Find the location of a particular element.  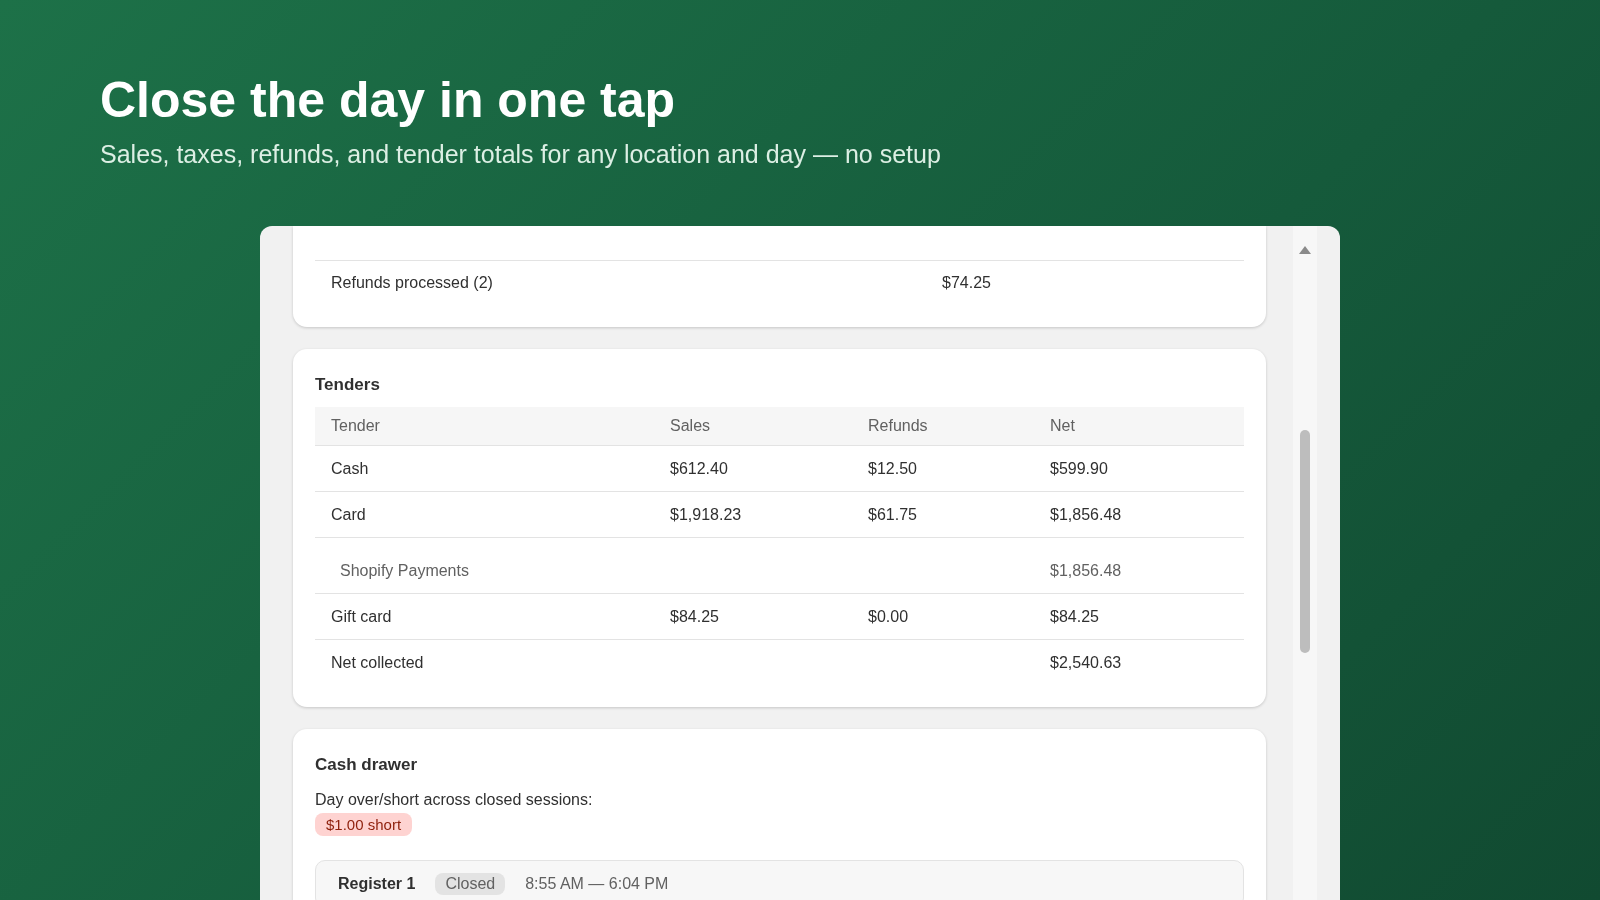

table-cell-text: Shopify Payments is located at coordinates (404, 570).